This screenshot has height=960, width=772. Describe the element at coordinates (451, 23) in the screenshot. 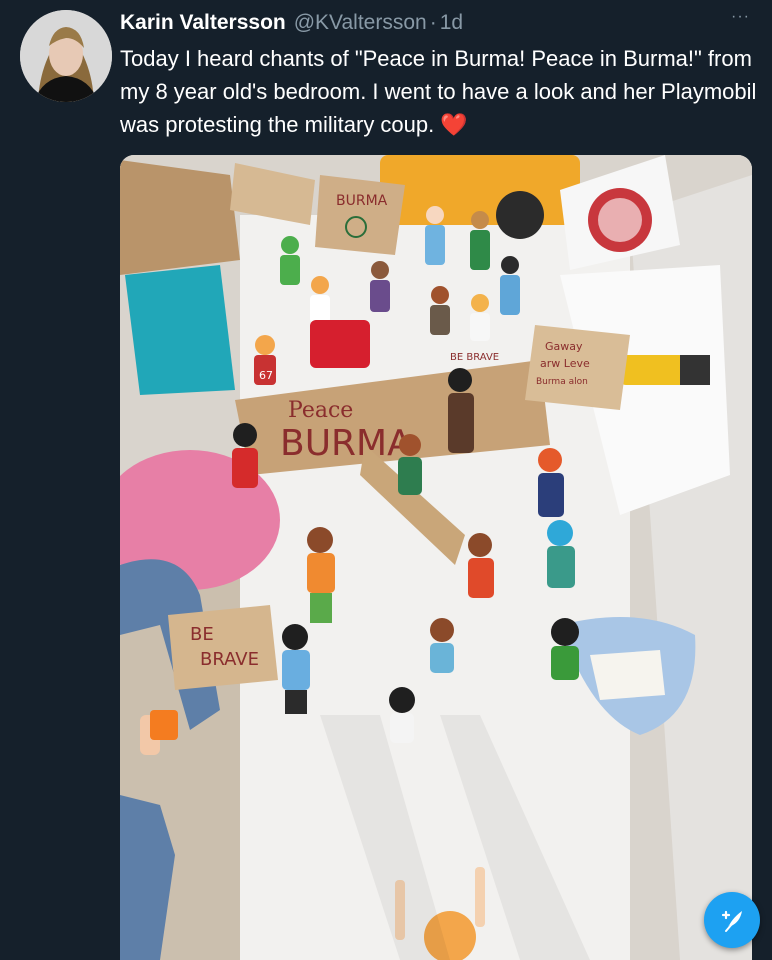

I see `tweet-timestamp: 1d` at that location.